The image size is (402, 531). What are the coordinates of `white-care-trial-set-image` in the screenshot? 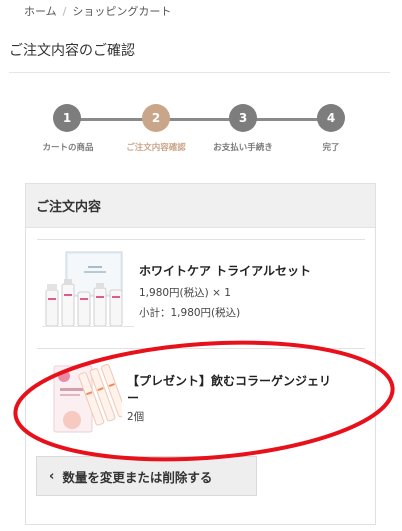 It's located at (88, 289).